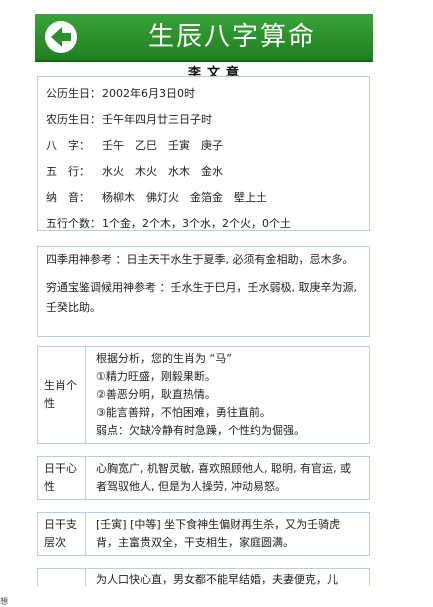  I want to click on info-value: 壬午 乙巳 壬寅 庚子, so click(162, 145).